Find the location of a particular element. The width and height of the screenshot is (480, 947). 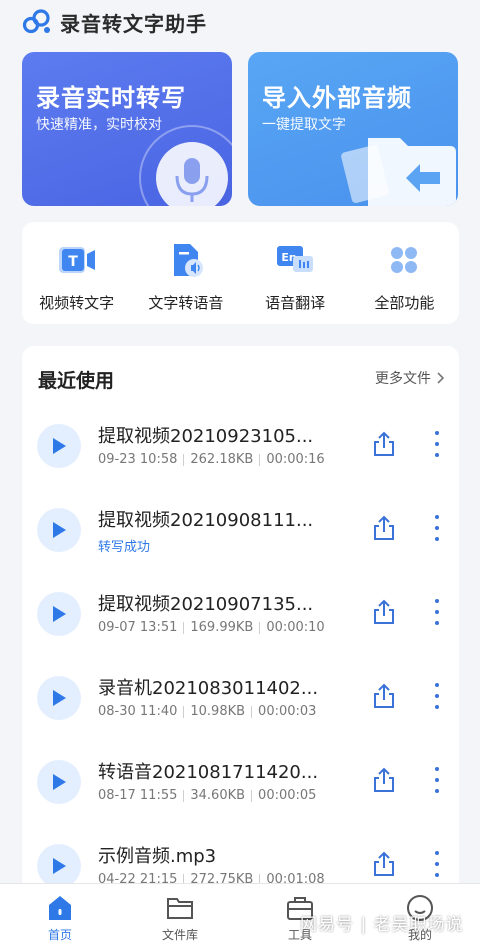

video-to-text-icon: T is located at coordinates (76, 260).